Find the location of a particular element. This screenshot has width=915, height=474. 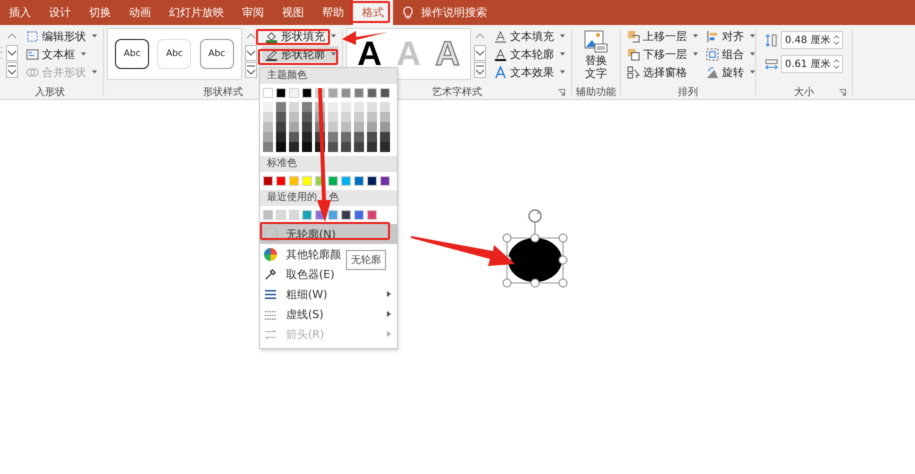

ribbon-command: 选择窗格 is located at coordinates (662, 72).